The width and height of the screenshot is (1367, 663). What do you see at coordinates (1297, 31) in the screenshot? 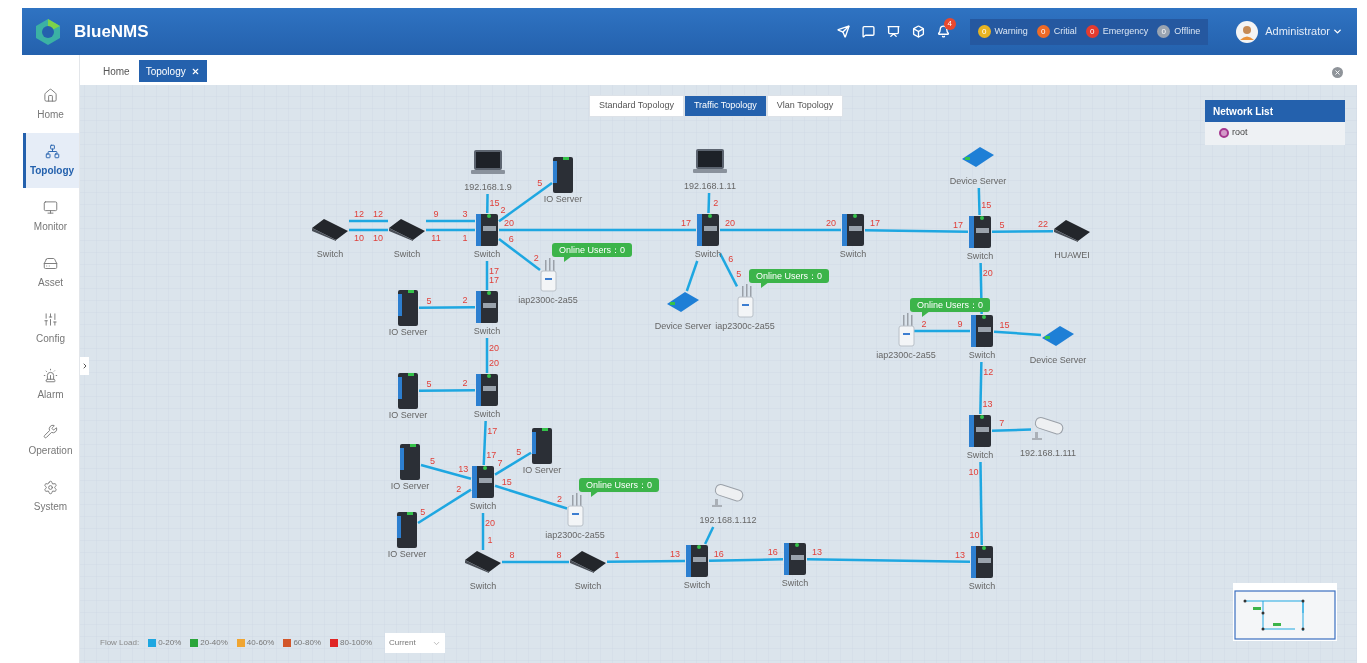
I see `user-name: Administrator` at bounding box center [1297, 31].